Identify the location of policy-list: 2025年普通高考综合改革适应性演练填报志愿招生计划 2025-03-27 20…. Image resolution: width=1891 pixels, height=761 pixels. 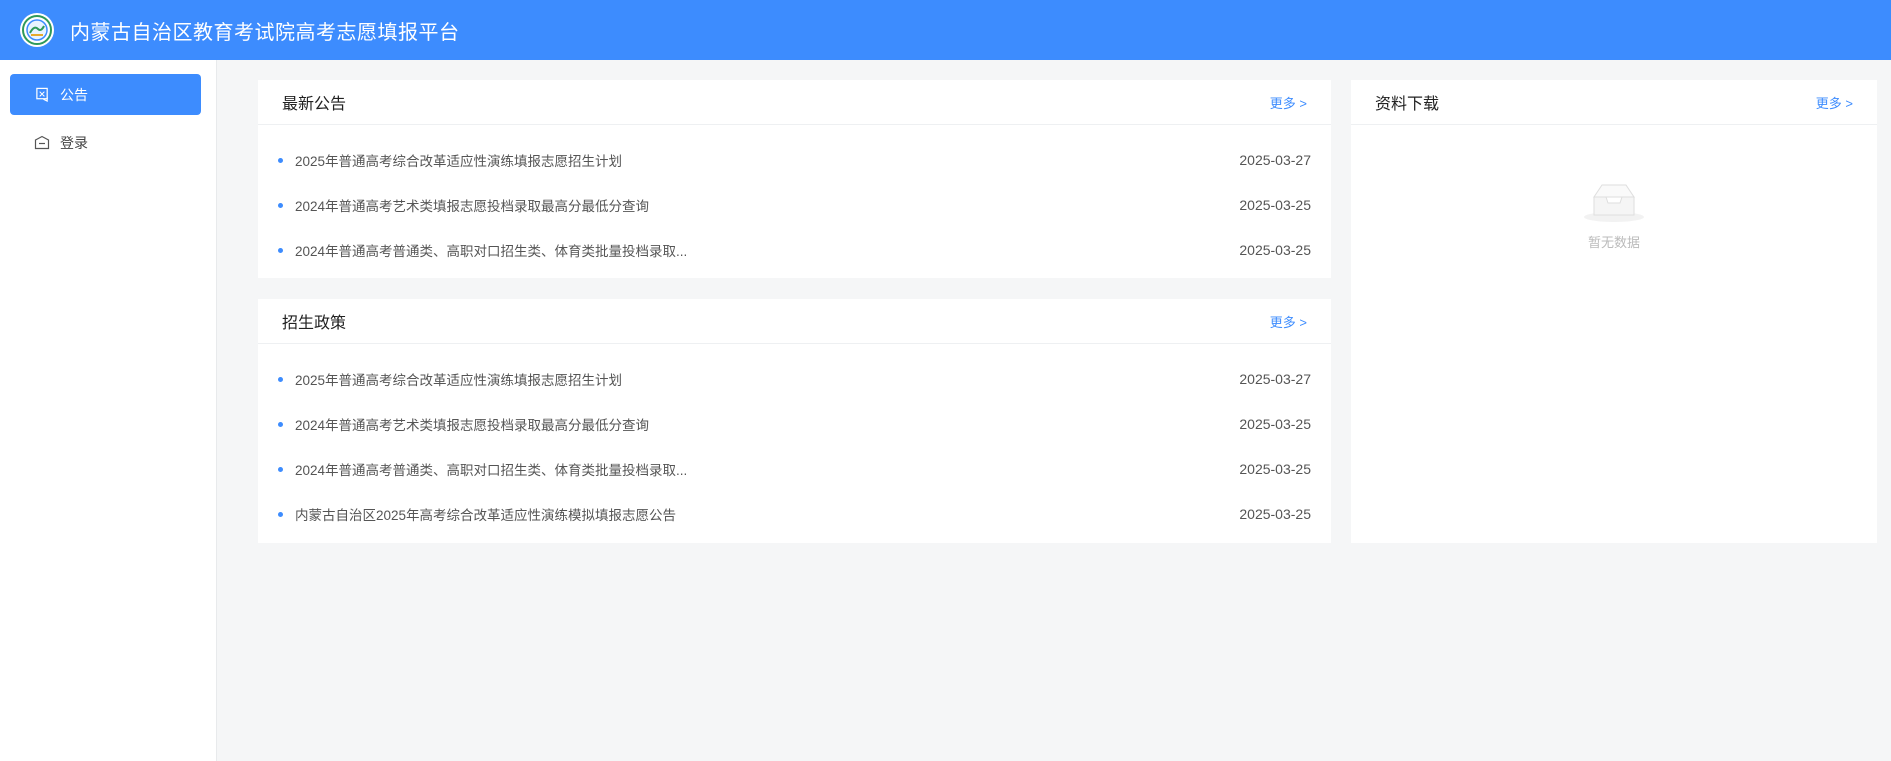
(794, 440).